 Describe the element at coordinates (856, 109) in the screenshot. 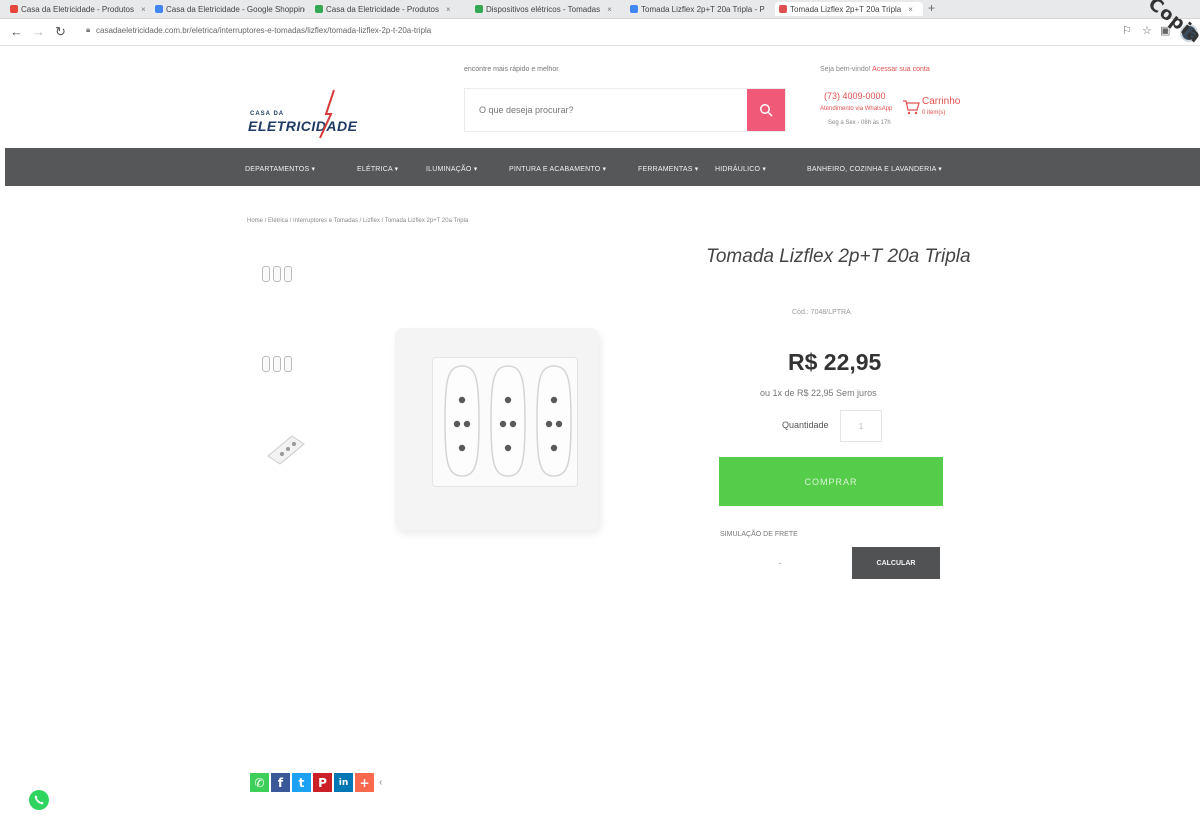

I see `whatsapp-contact: Atendimento via WhatsApp` at that location.